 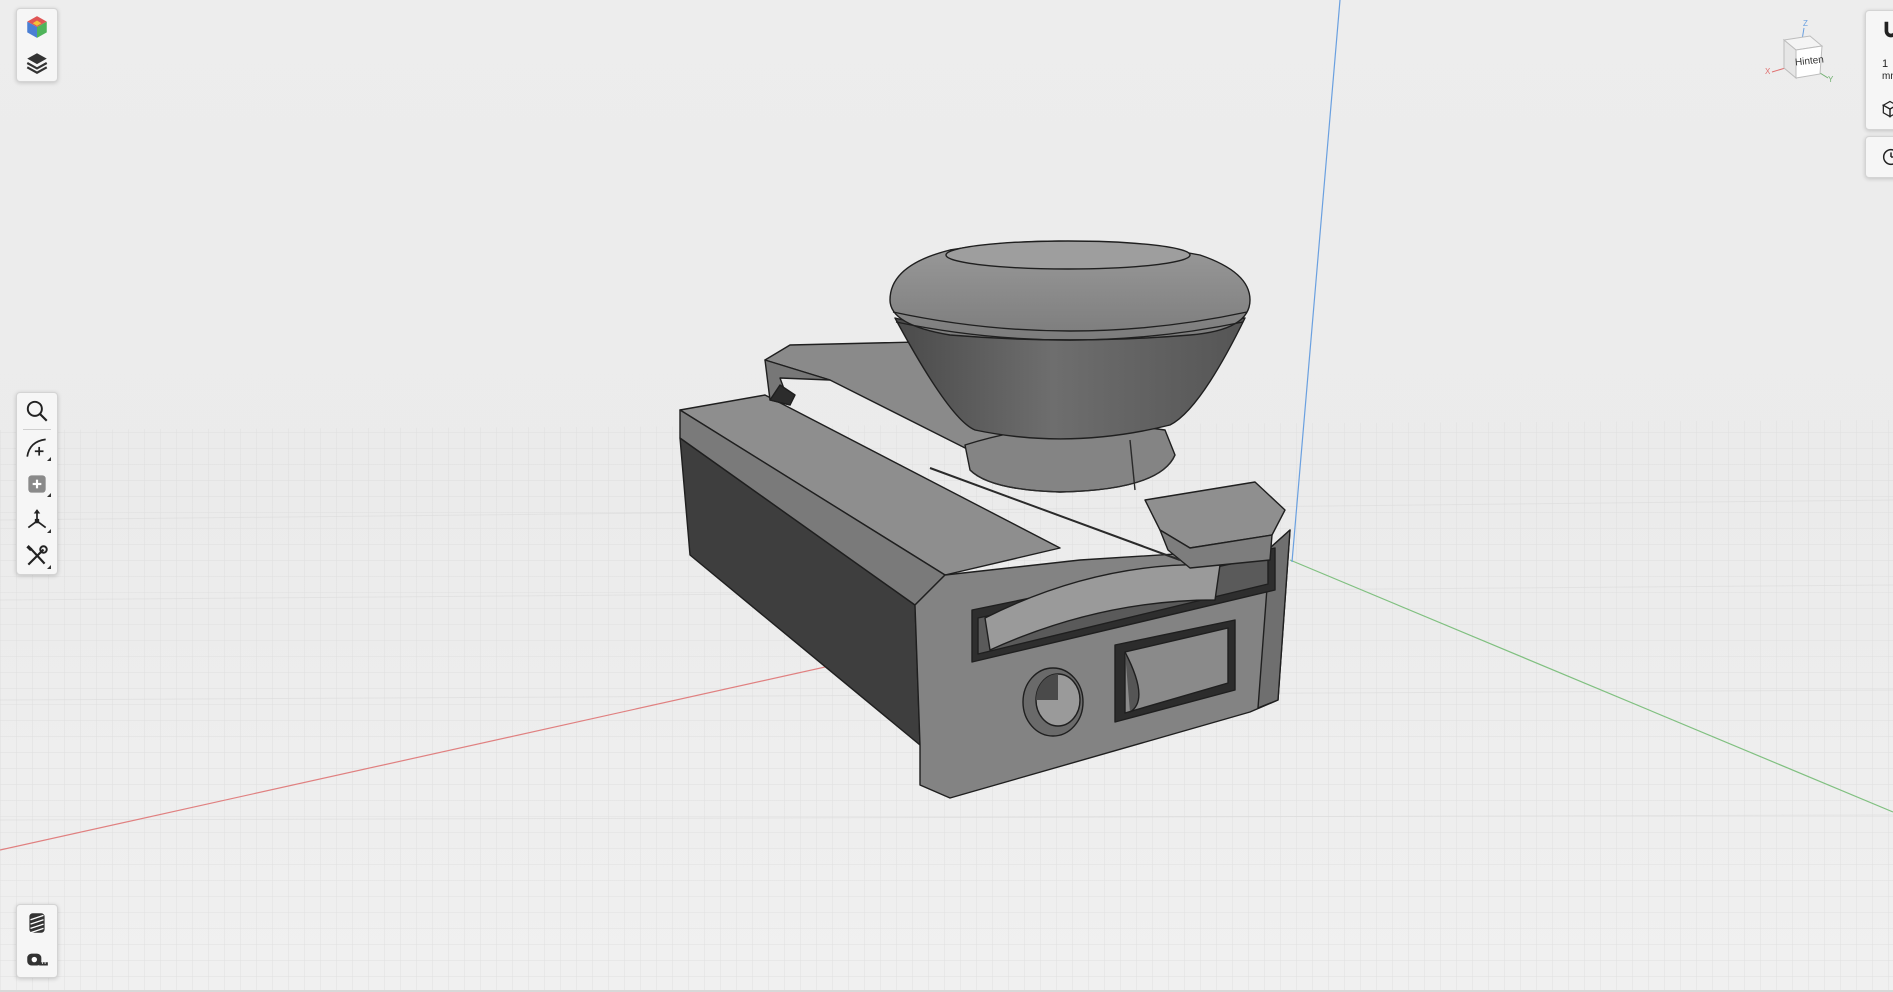 I want to click on color-cube-icon, so click(x=37, y=27).